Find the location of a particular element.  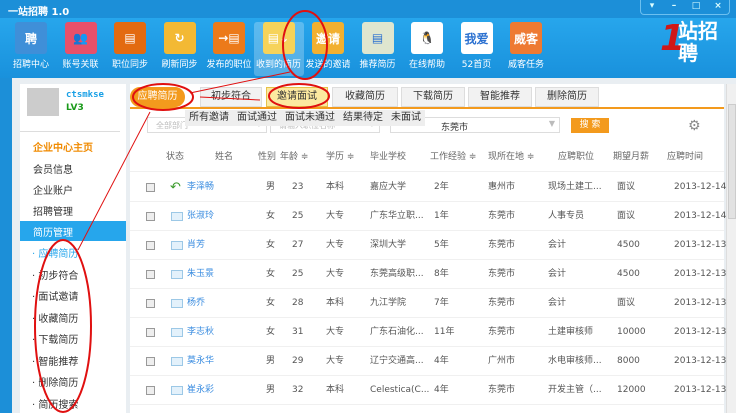

toolbar-button-8: 🐧 在线帮助 is located at coordinates (427, 46).